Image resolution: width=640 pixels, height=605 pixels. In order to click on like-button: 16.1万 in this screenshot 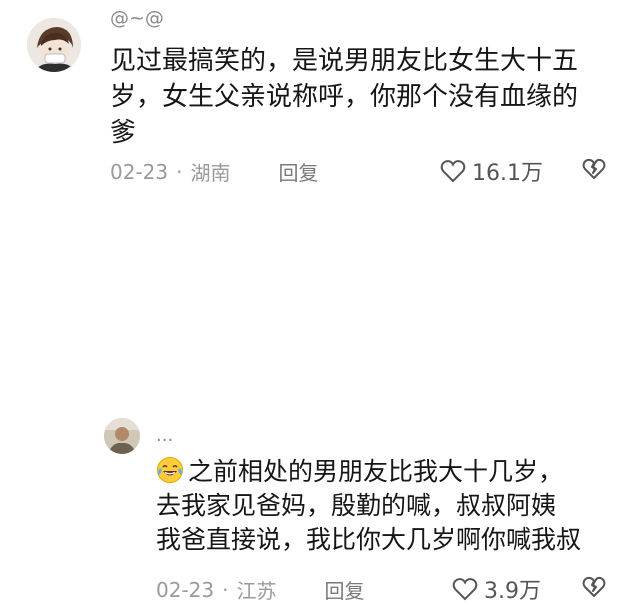, I will do `click(491, 171)`.